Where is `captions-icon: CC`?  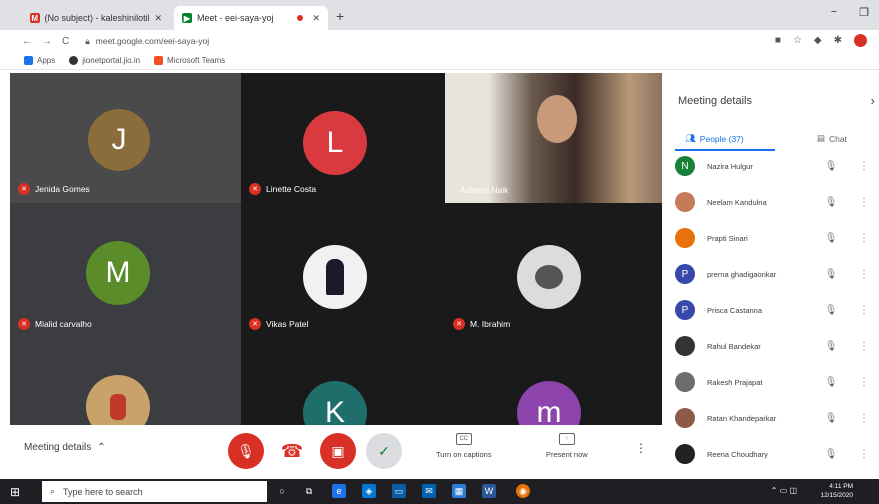
captions-icon: CC is located at coordinates (463, 439).